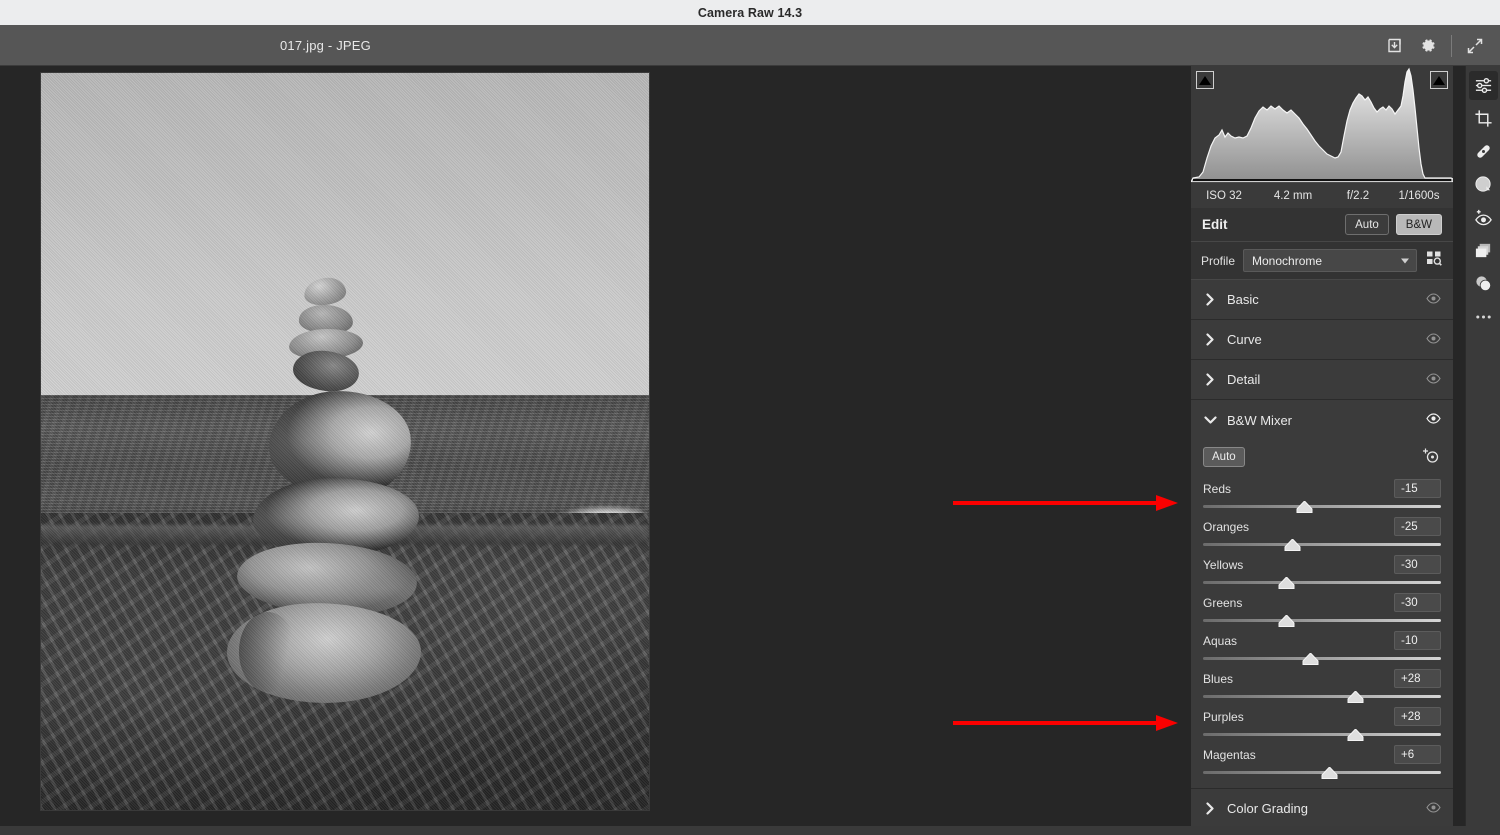 Image resolution: width=1500 pixels, height=835 pixels. I want to click on app-title: Camera Raw 14.3, so click(750, 12).